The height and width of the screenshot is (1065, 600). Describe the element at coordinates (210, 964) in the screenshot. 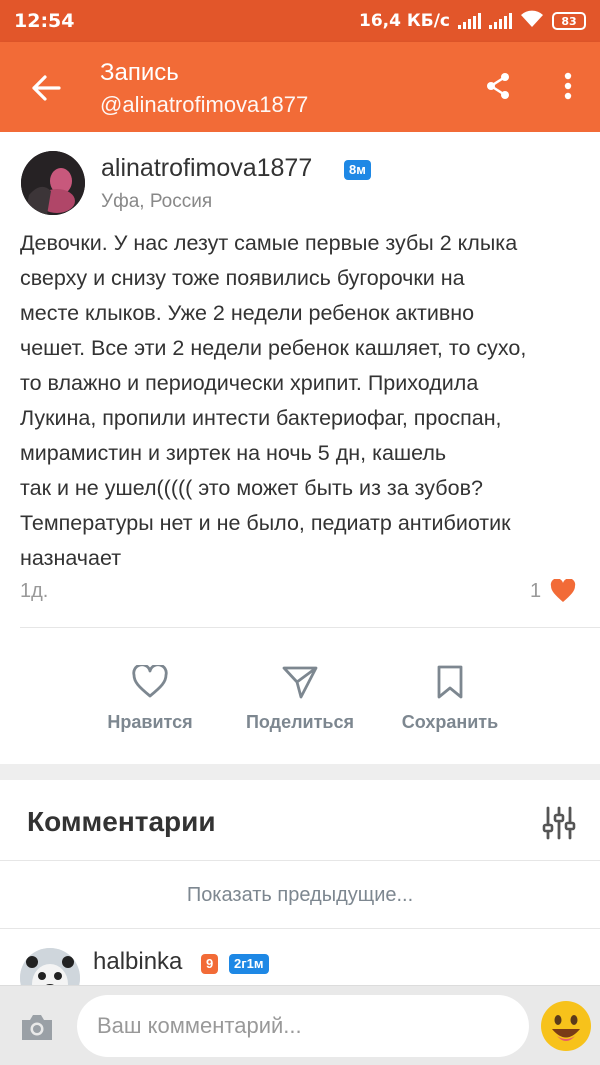

I see `comment-level-badge: 9` at that location.